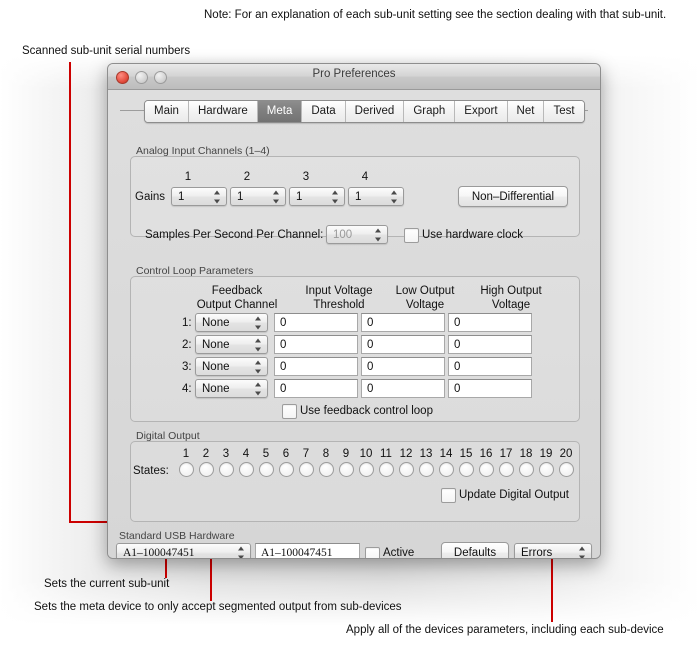 The height and width of the screenshot is (650, 700). Describe the element at coordinates (317, 196) in the screenshot. I see `gain-popup-3: 1` at that location.